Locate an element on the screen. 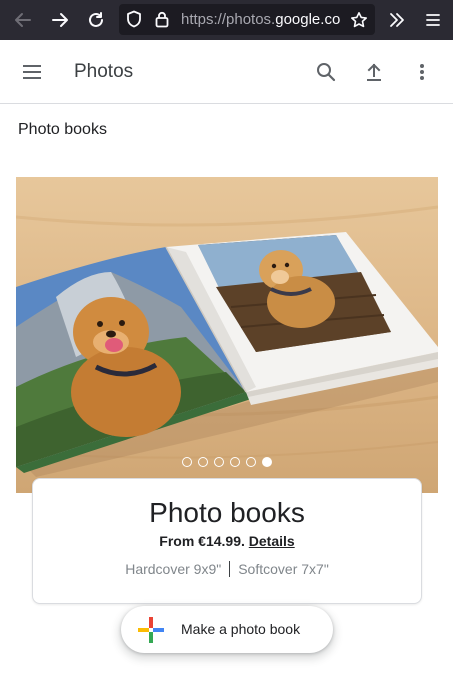  shield-icon is located at coordinates (134, 19).